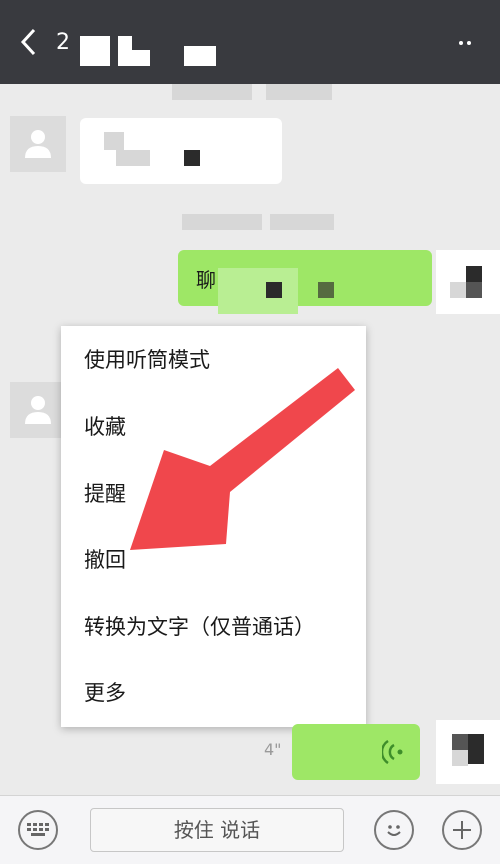 Image resolution: width=500 pixels, height=864 pixels. I want to click on chat-title: 2, so click(63, 42).